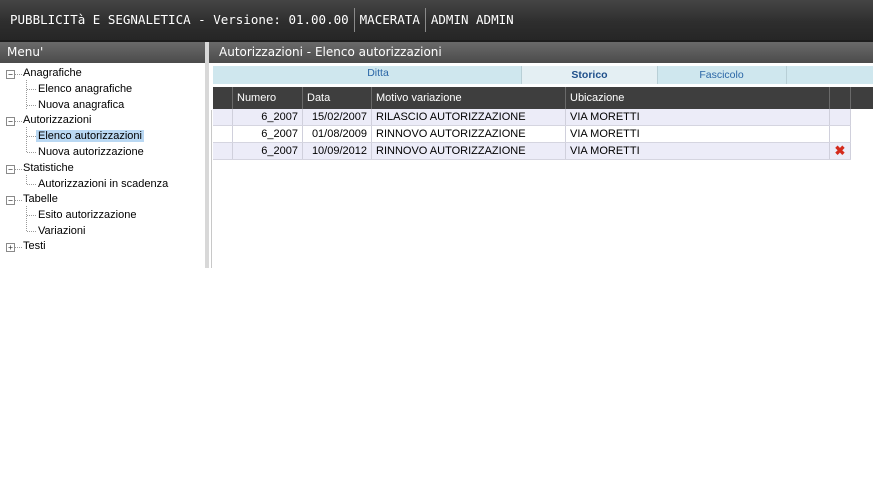  Describe the element at coordinates (48, 168) in the screenshot. I see `menu-item-statistiche: Statistiche` at that location.